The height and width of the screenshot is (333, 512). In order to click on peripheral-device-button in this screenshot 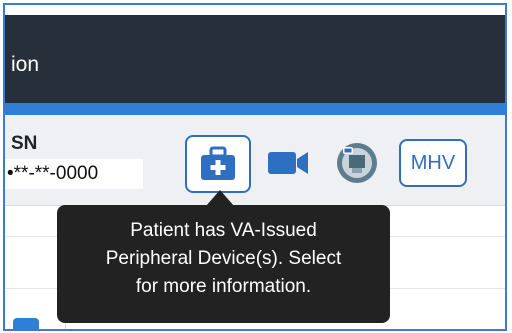, I will do `click(218, 164)`.